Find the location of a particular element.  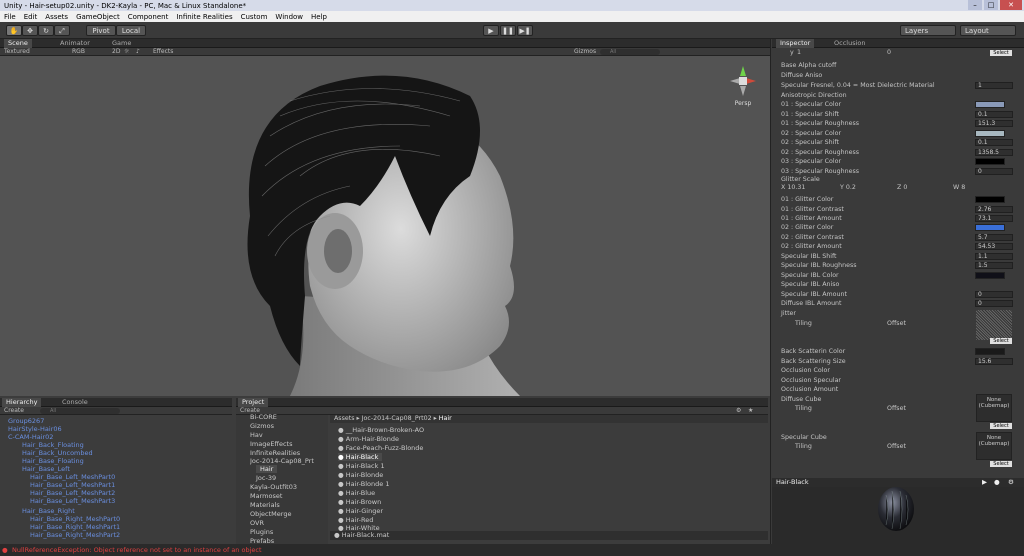

menu-component: Component is located at coordinates (148, 17).